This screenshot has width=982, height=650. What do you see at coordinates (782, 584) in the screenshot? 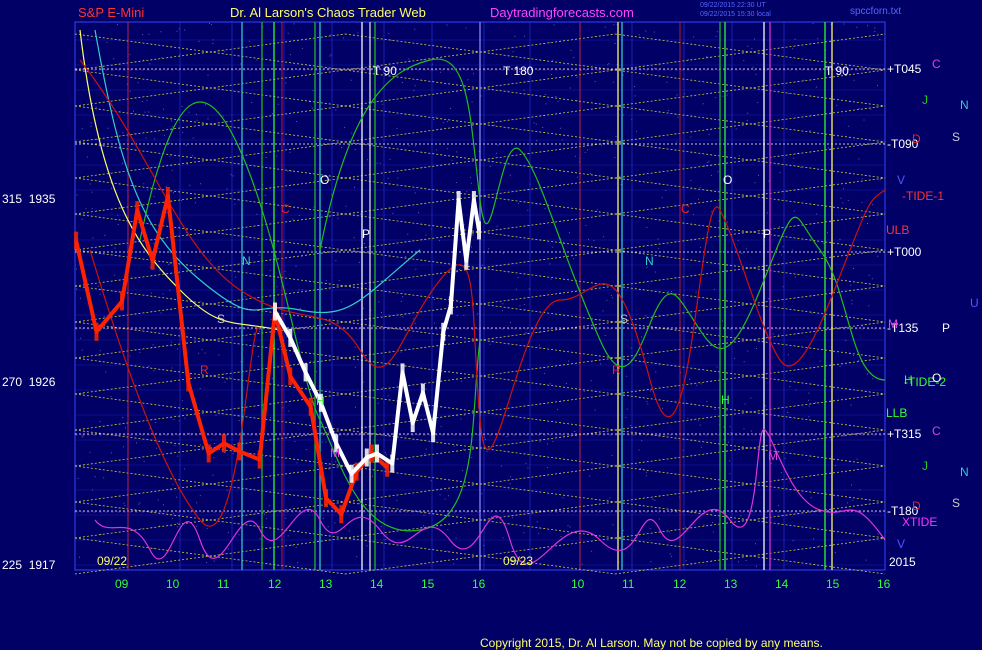
I see `hour-tick-right-14: 14` at bounding box center [782, 584].